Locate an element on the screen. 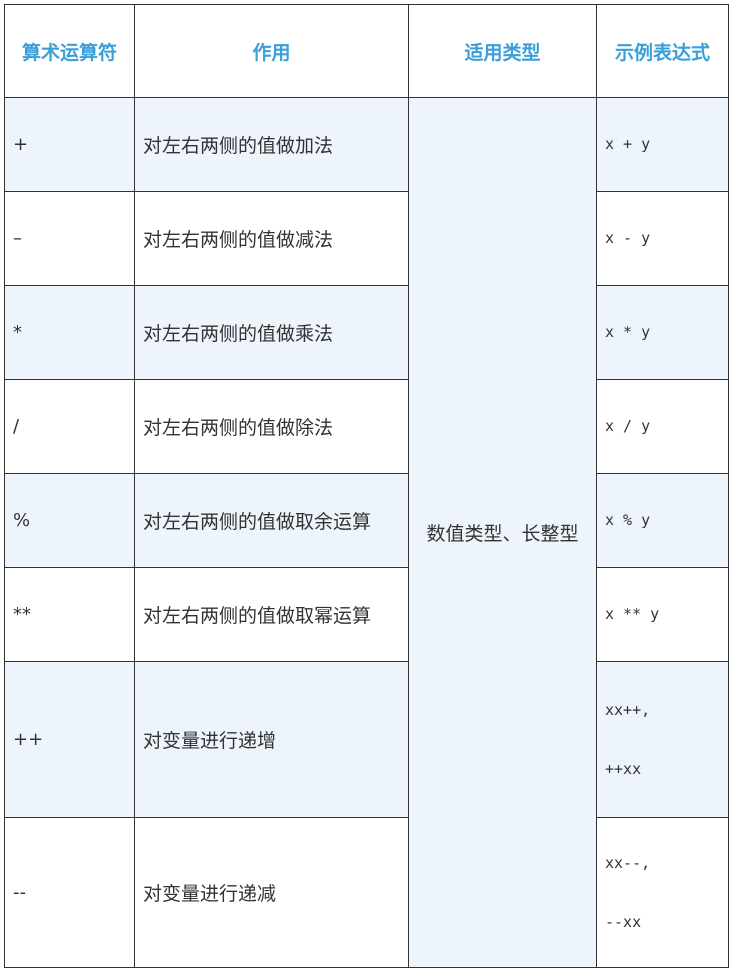  example-cell: x - y is located at coordinates (662, 238).